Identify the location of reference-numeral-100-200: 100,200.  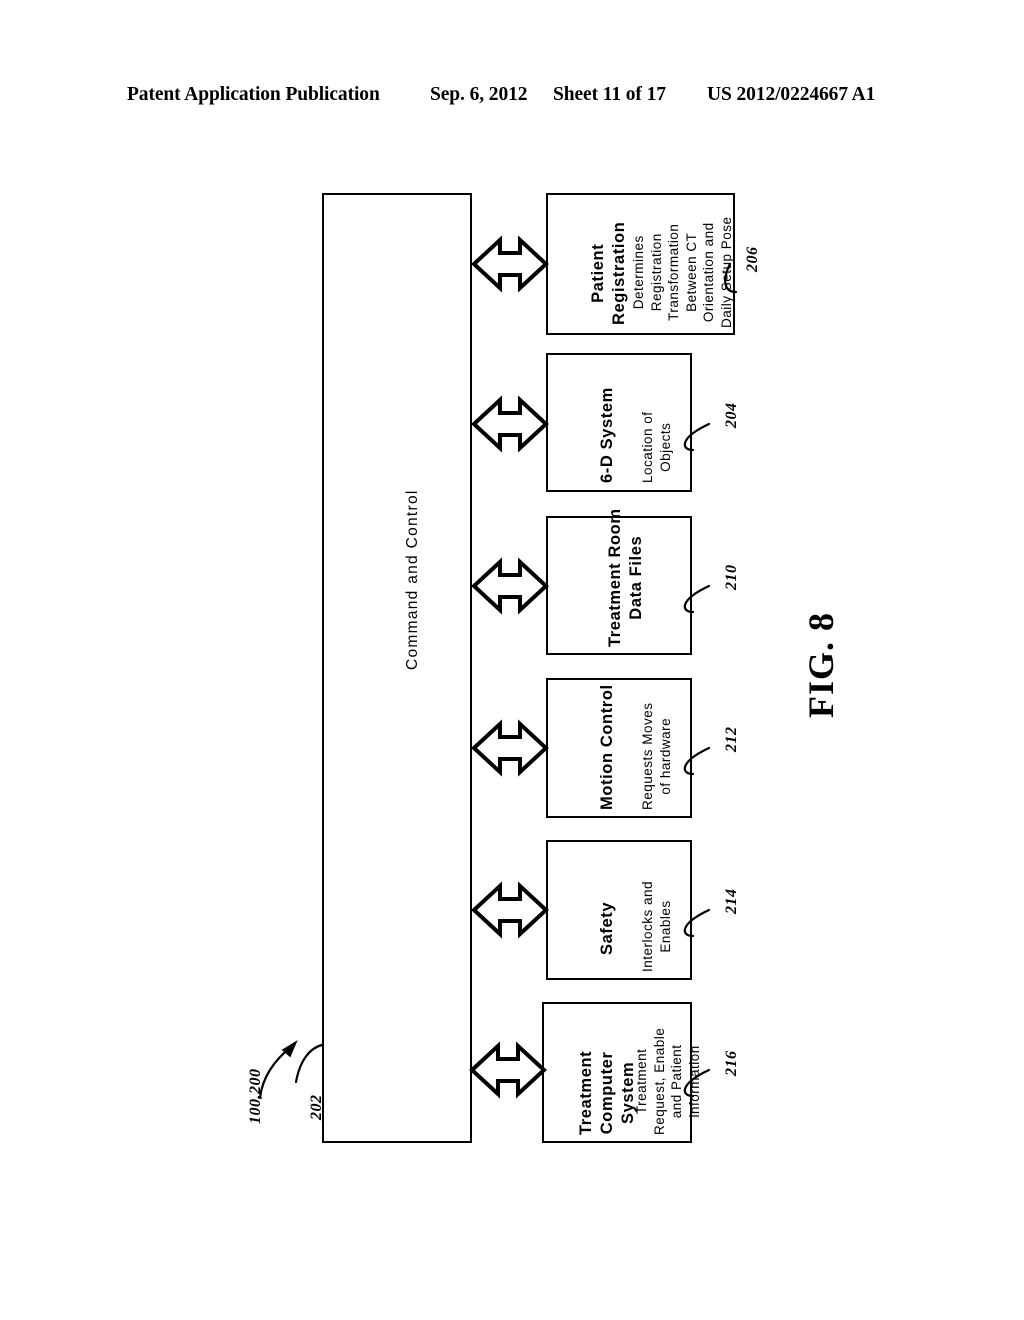
(255, 1096).